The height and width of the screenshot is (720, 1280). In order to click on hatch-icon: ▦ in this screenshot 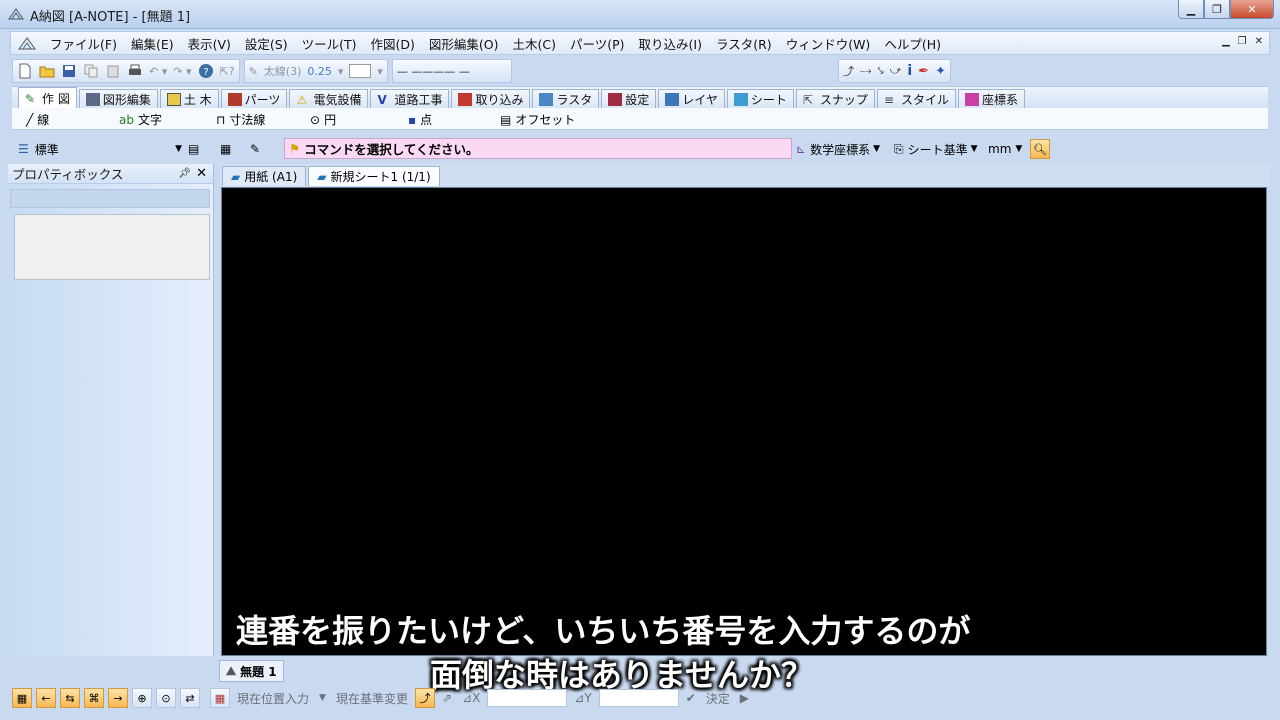, I will do `click(220, 698)`.